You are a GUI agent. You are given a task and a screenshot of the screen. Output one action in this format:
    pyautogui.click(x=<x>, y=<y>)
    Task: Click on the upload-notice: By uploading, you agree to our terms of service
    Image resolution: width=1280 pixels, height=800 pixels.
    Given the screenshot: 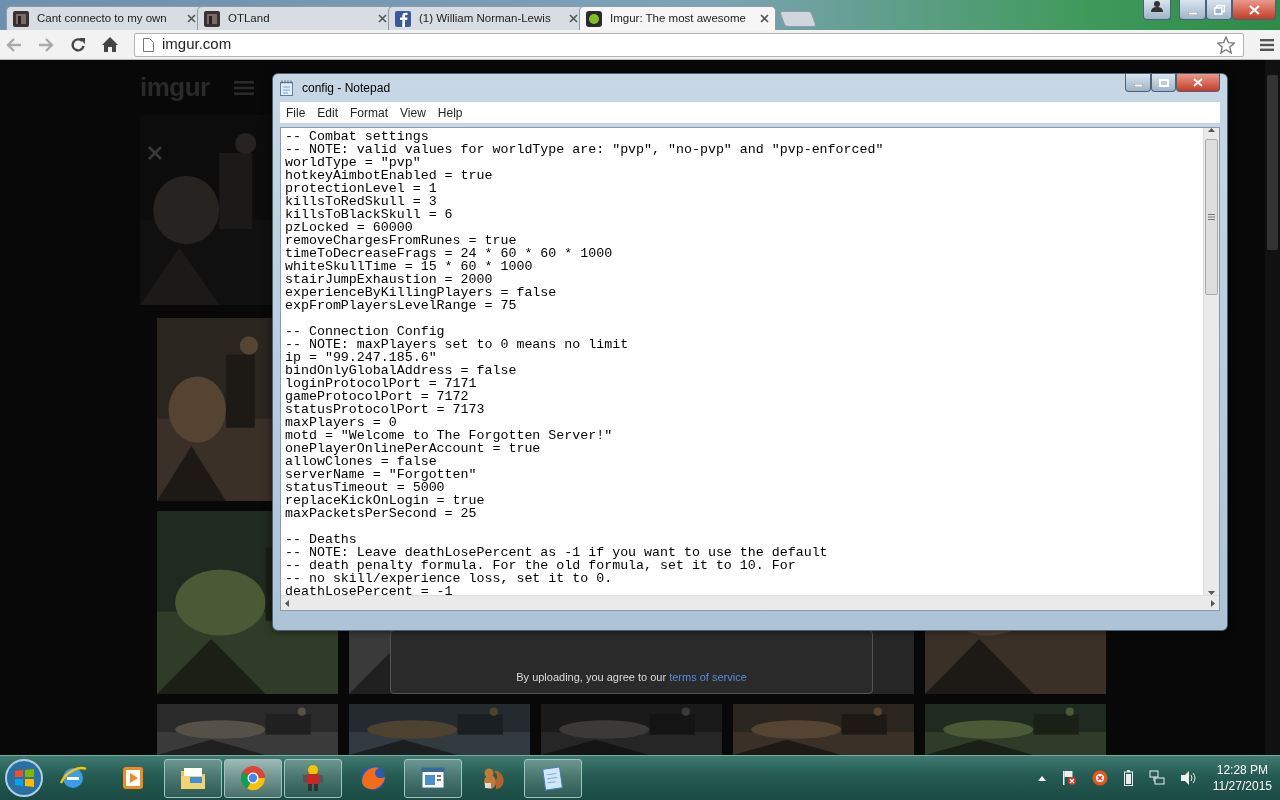 What is the action you would take?
    pyautogui.click(x=631, y=677)
    